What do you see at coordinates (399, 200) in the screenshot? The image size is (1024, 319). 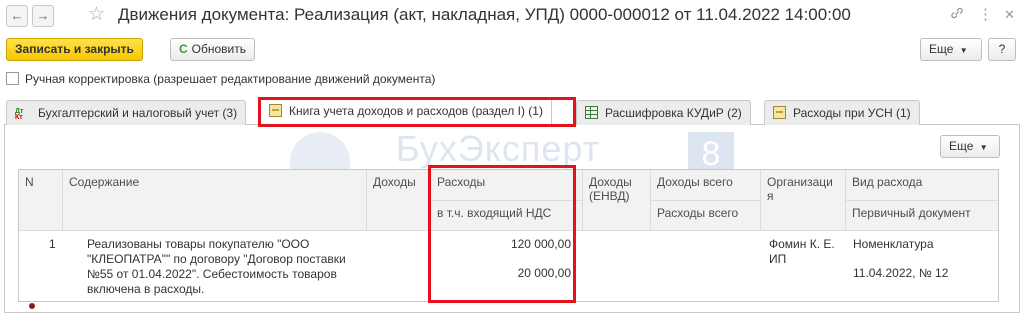 I see `col-header-income: Доходы` at bounding box center [399, 200].